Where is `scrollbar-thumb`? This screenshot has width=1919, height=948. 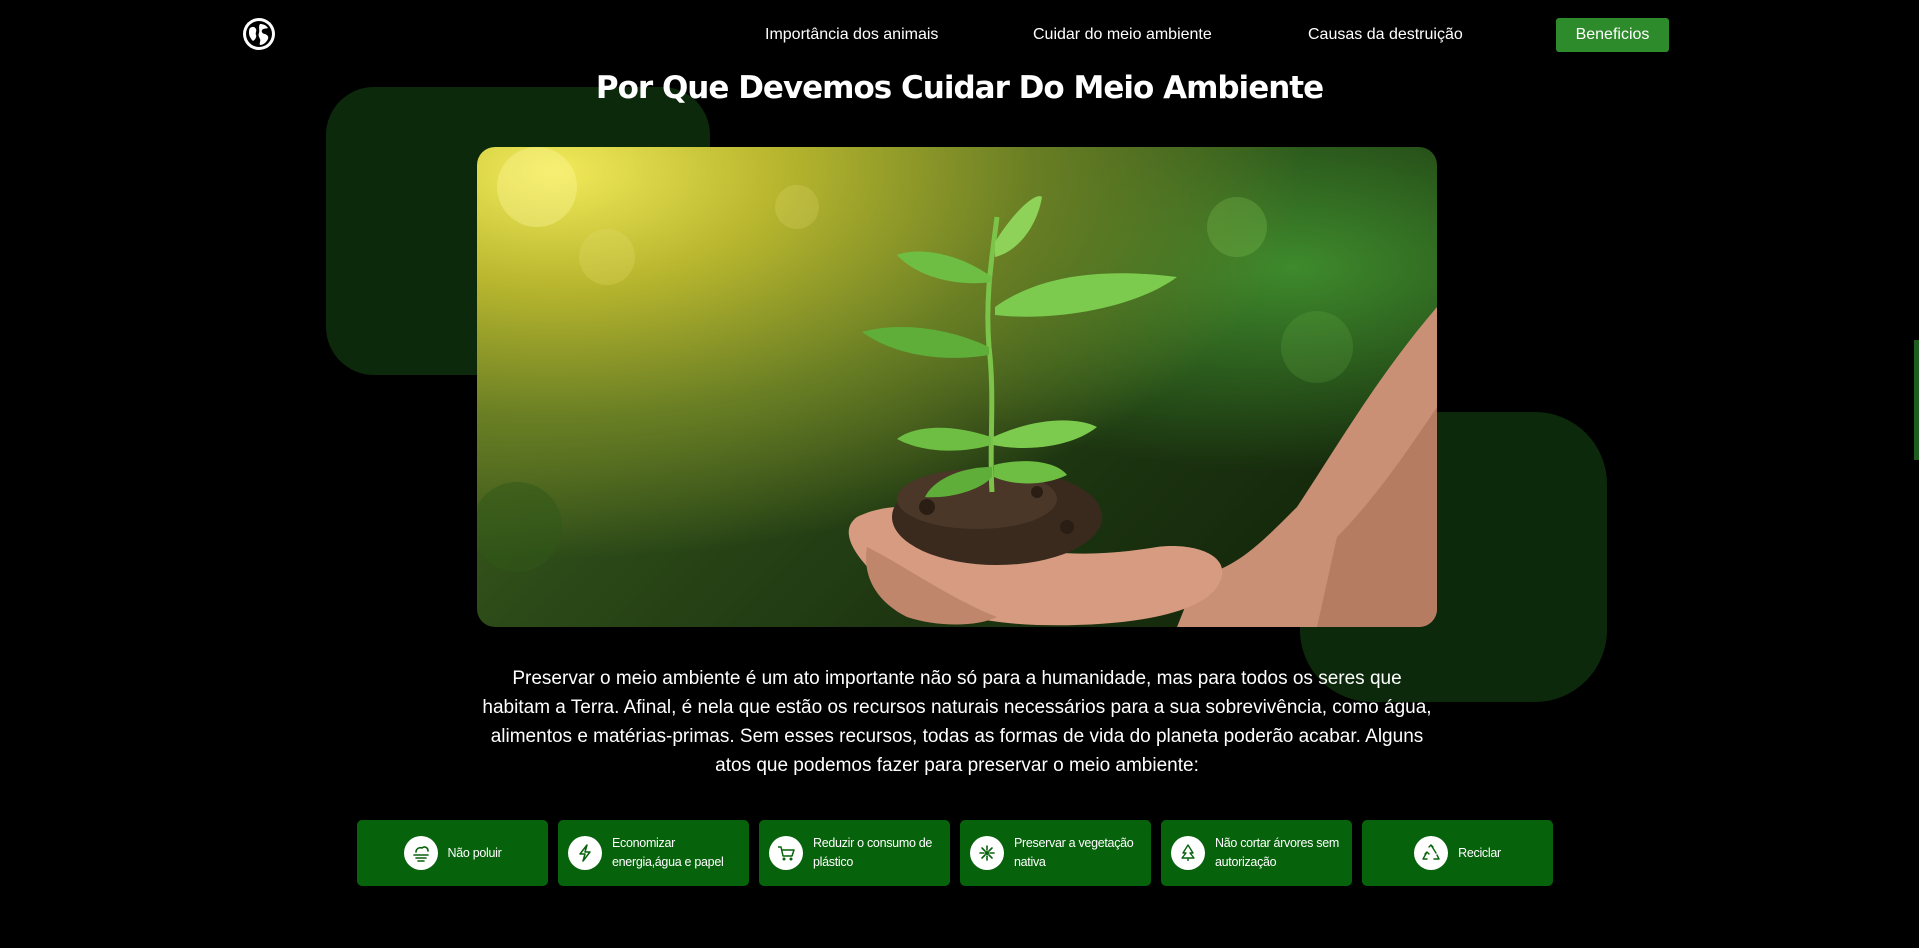 scrollbar-thumb is located at coordinates (1916, 400).